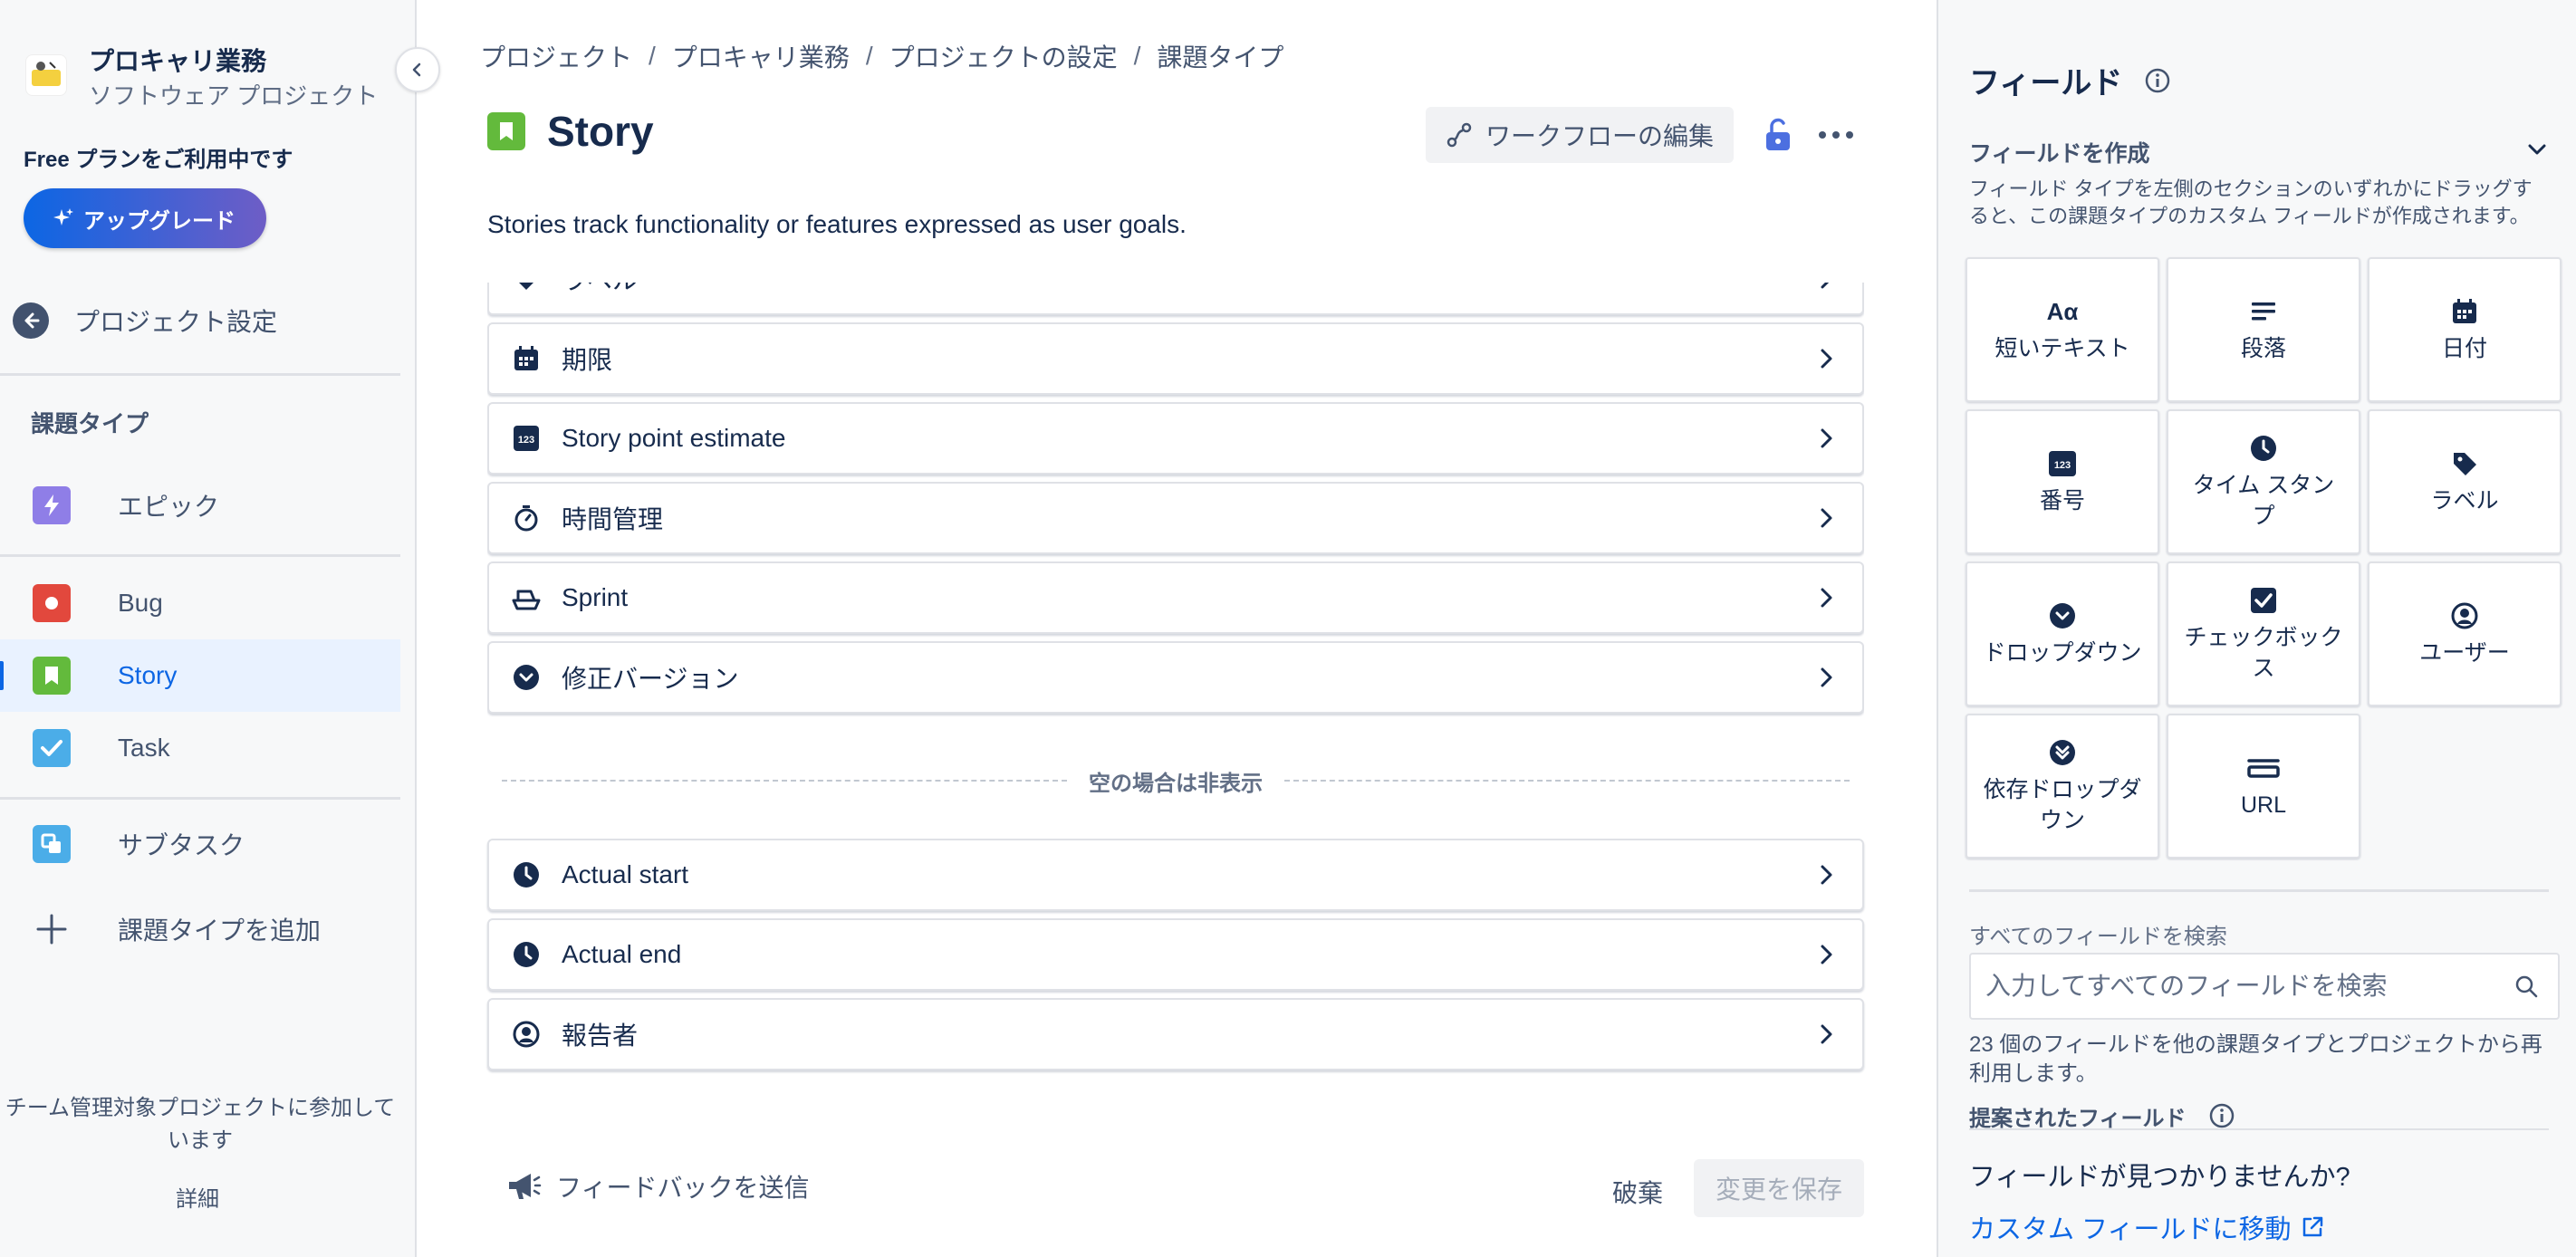 This screenshot has height=1257, width=2576. I want to click on panel-title-text: フィールド, so click(2046, 83).